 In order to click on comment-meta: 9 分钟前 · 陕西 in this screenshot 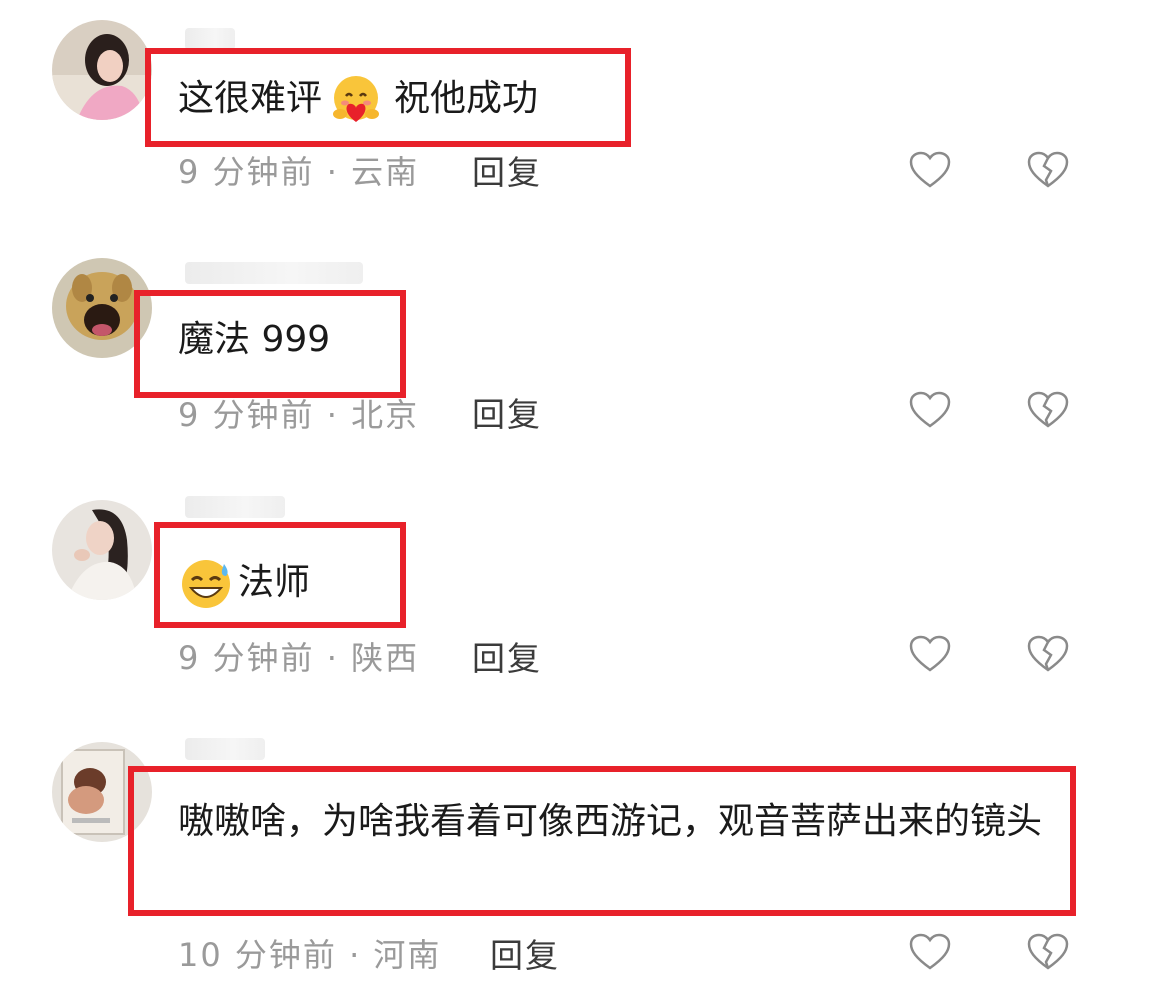, I will do `click(299, 658)`.